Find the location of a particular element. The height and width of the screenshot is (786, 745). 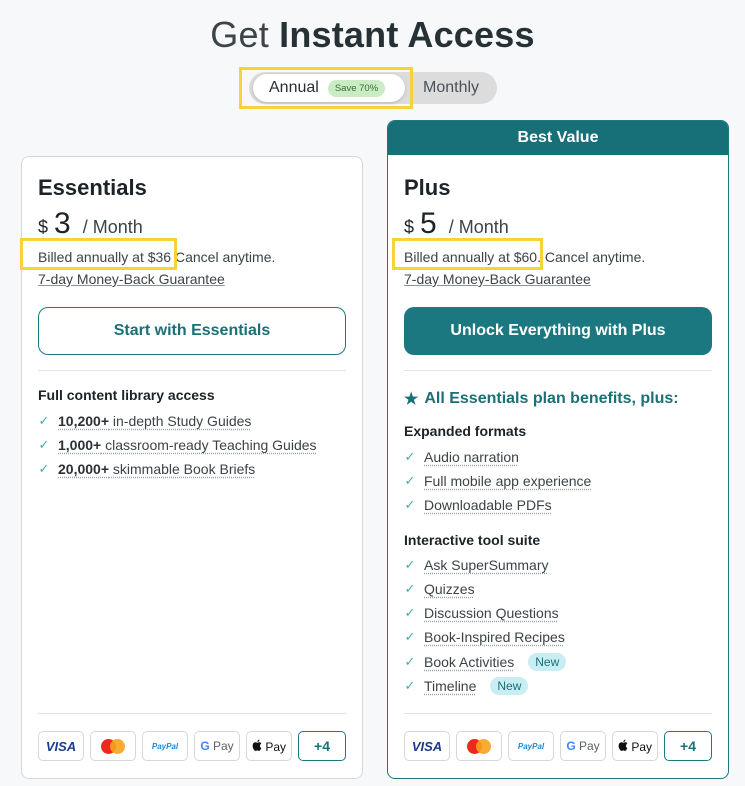

section-title-expanded: Expanded formats is located at coordinates (465, 431).